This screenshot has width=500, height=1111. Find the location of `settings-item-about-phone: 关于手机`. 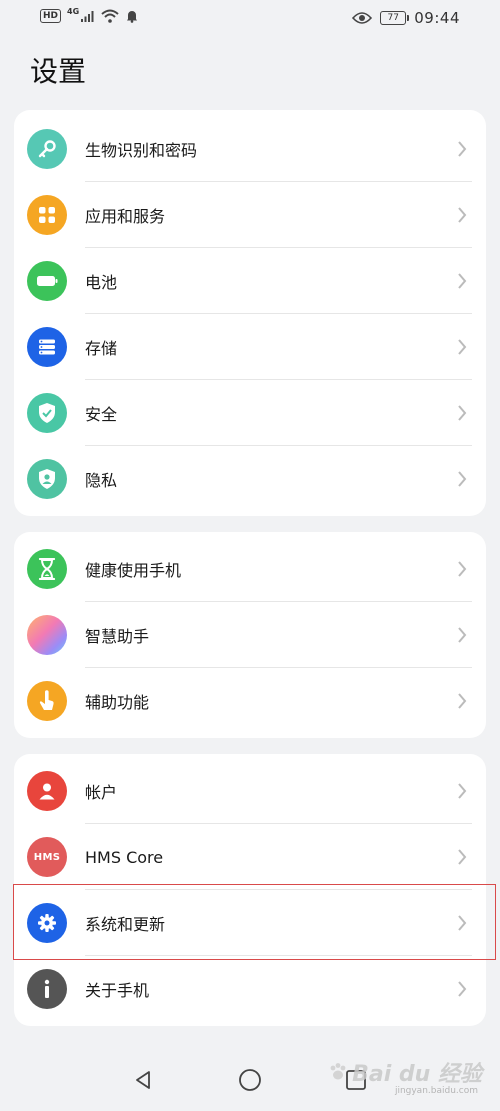

settings-item-about-phone: 关于手机 is located at coordinates (250, 989).